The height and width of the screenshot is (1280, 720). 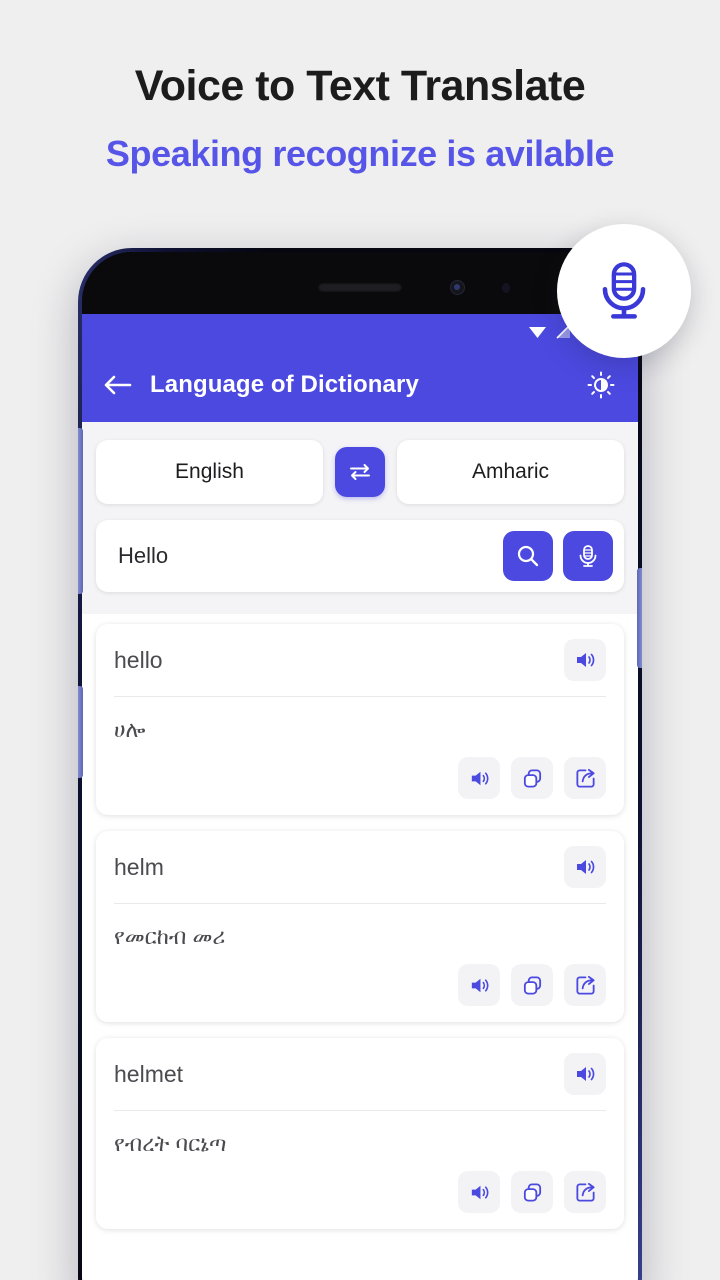 What do you see at coordinates (170, 1143) in the screenshot?
I see `result-translation: የብረት ባርኔጣ` at bounding box center [170, 1143].